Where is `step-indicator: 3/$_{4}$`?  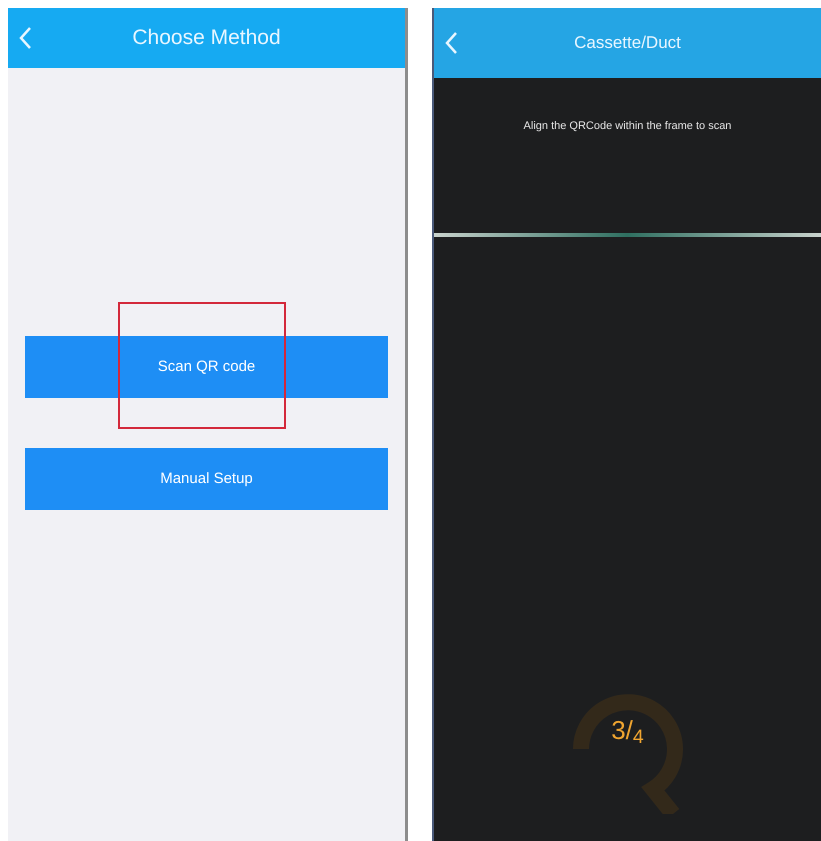
step-indicator: 3/$_{4}$ is located at coordinates (627, 732).